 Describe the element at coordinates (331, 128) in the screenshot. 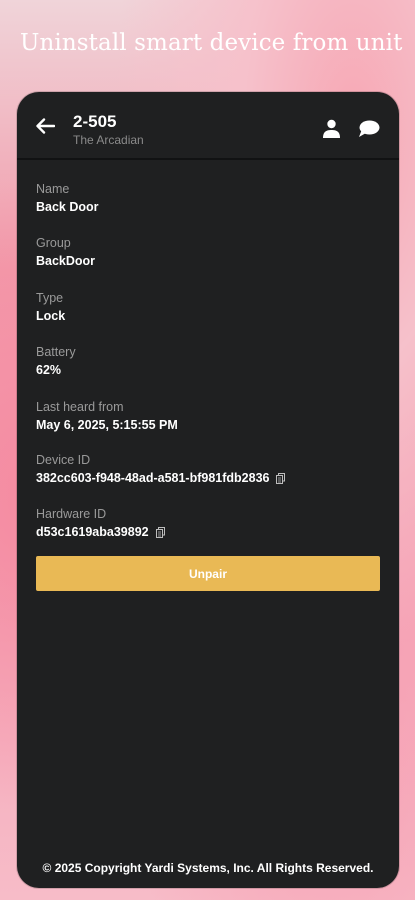

I see `person-icon` at that location.